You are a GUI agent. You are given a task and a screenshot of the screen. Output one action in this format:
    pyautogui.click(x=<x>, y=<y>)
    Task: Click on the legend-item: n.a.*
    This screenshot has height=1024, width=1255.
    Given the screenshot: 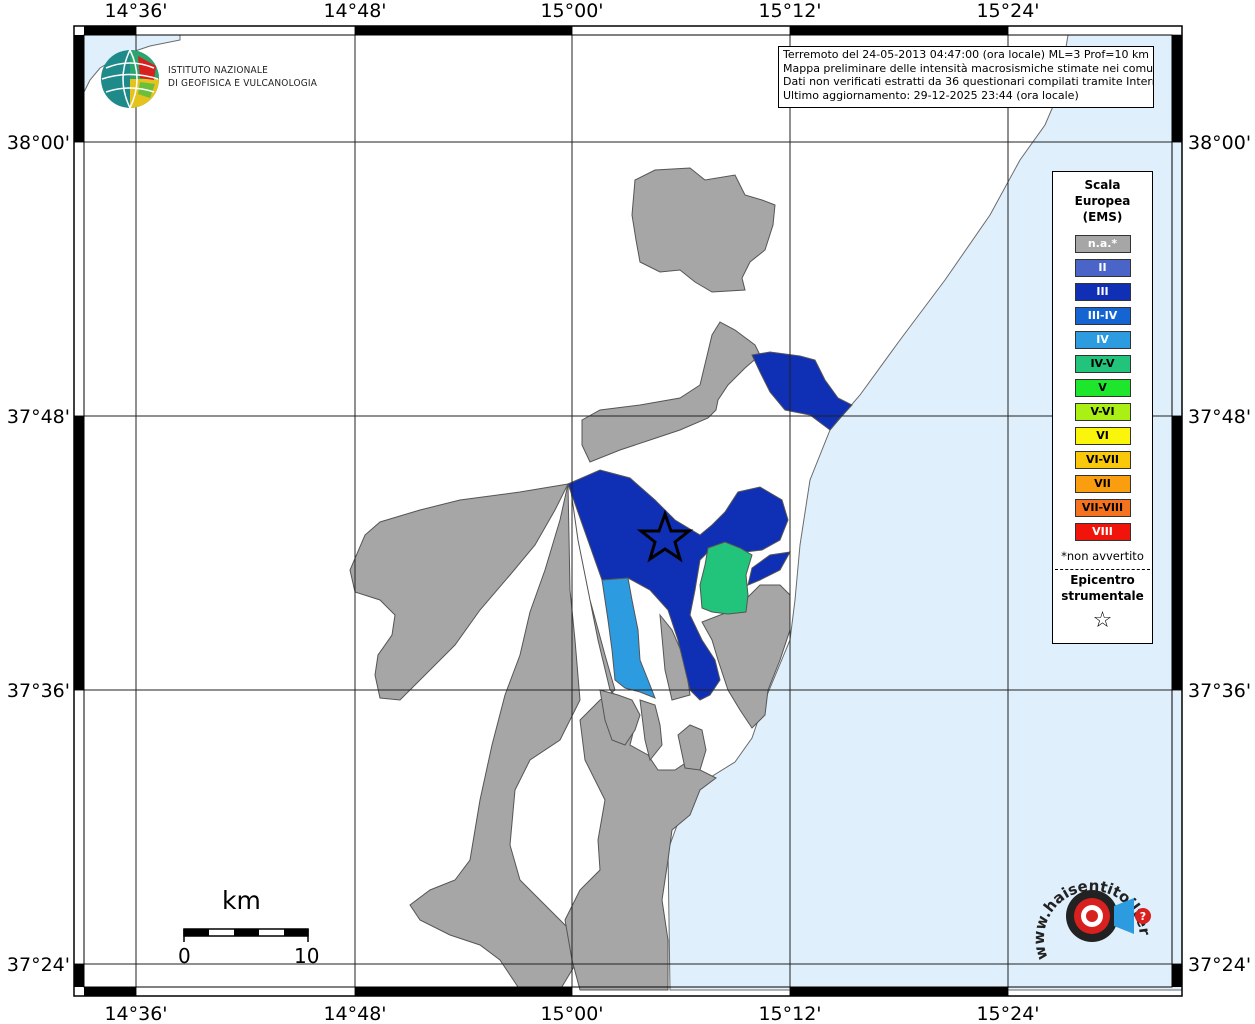 What is the action you would take?
    pyautogui.click(x=1102, y=244)
    